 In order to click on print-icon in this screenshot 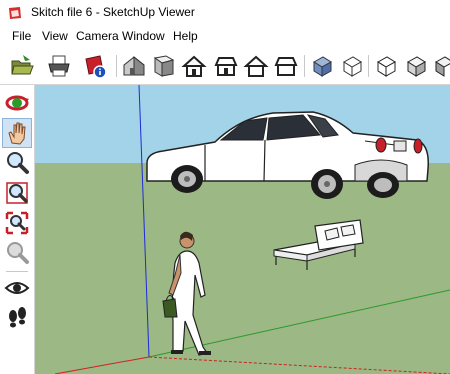, I will do `click(59, 66)`.